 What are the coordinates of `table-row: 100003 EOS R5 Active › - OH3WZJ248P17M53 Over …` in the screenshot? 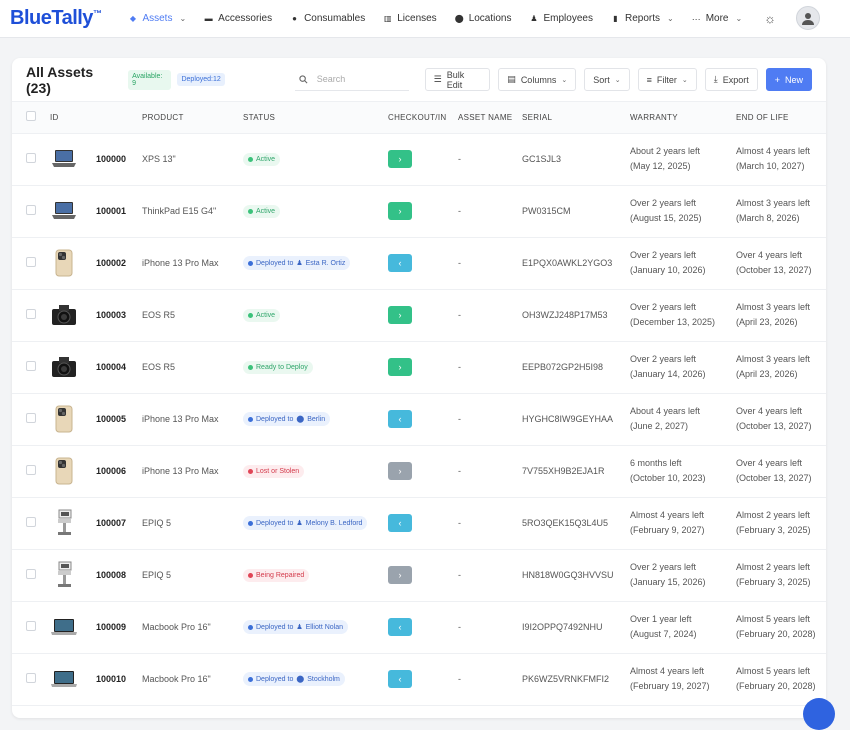 It's located at (419, 315).